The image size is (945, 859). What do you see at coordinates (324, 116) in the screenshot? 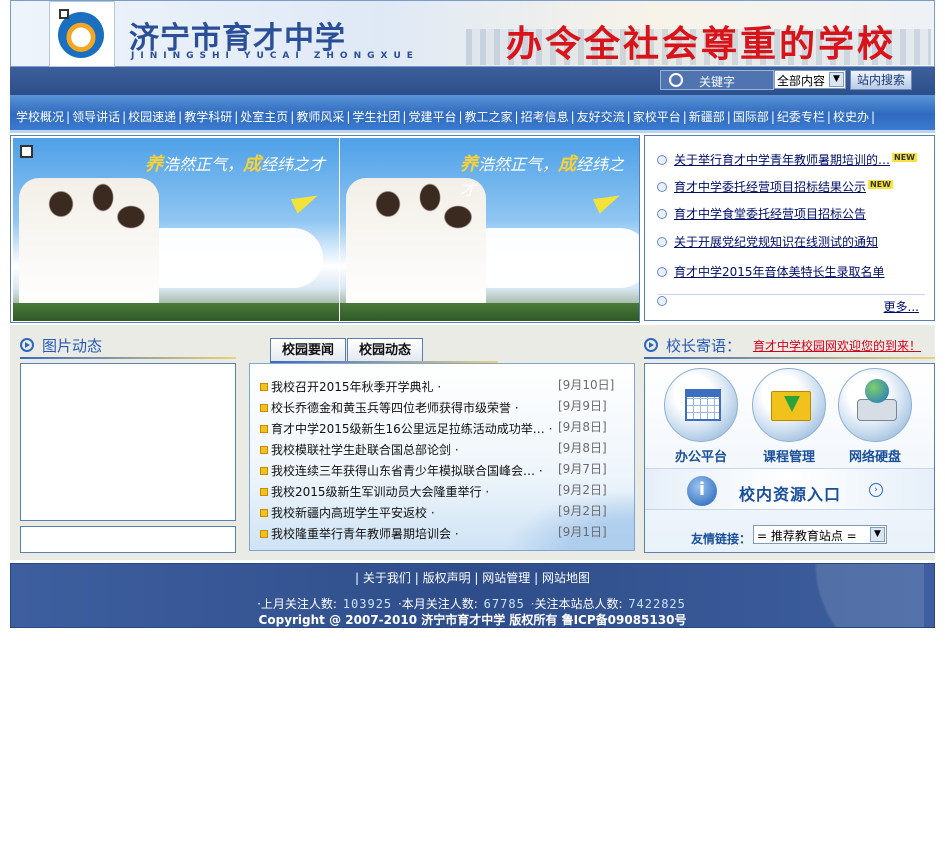
I see `nav-item: 教师风采` at bounding box center [324, 116].